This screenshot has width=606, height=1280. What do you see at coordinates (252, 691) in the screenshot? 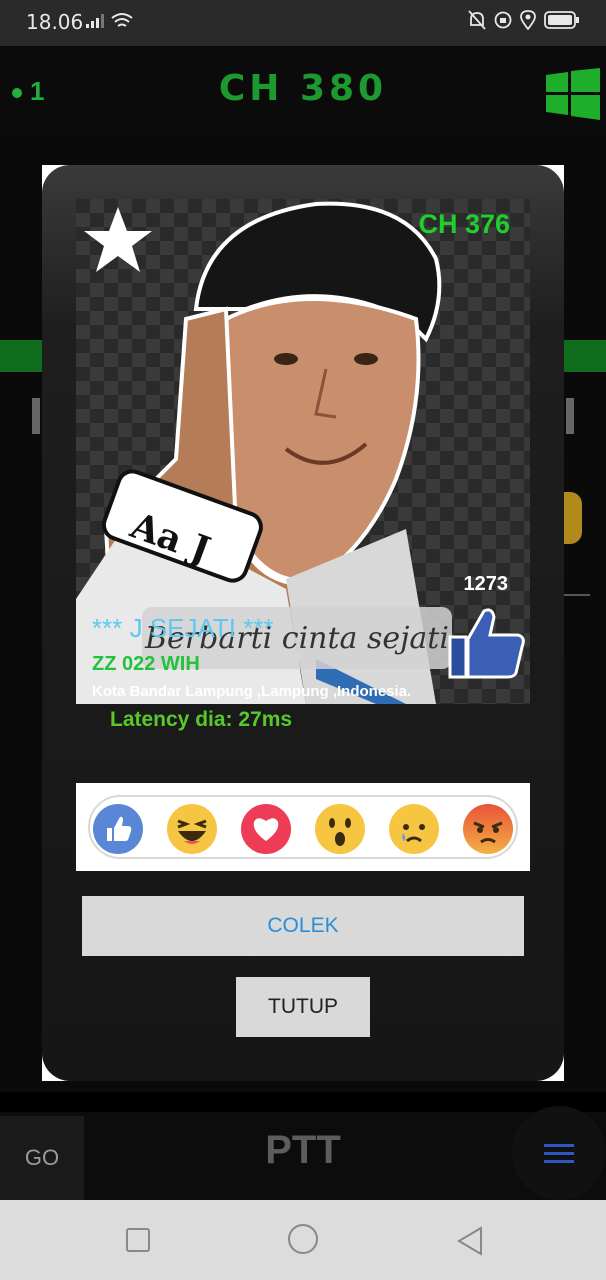
I see `user-location: Kota Bandar Lampung ,Lampung ,Indonesia.` at bounding box center [252, 691].